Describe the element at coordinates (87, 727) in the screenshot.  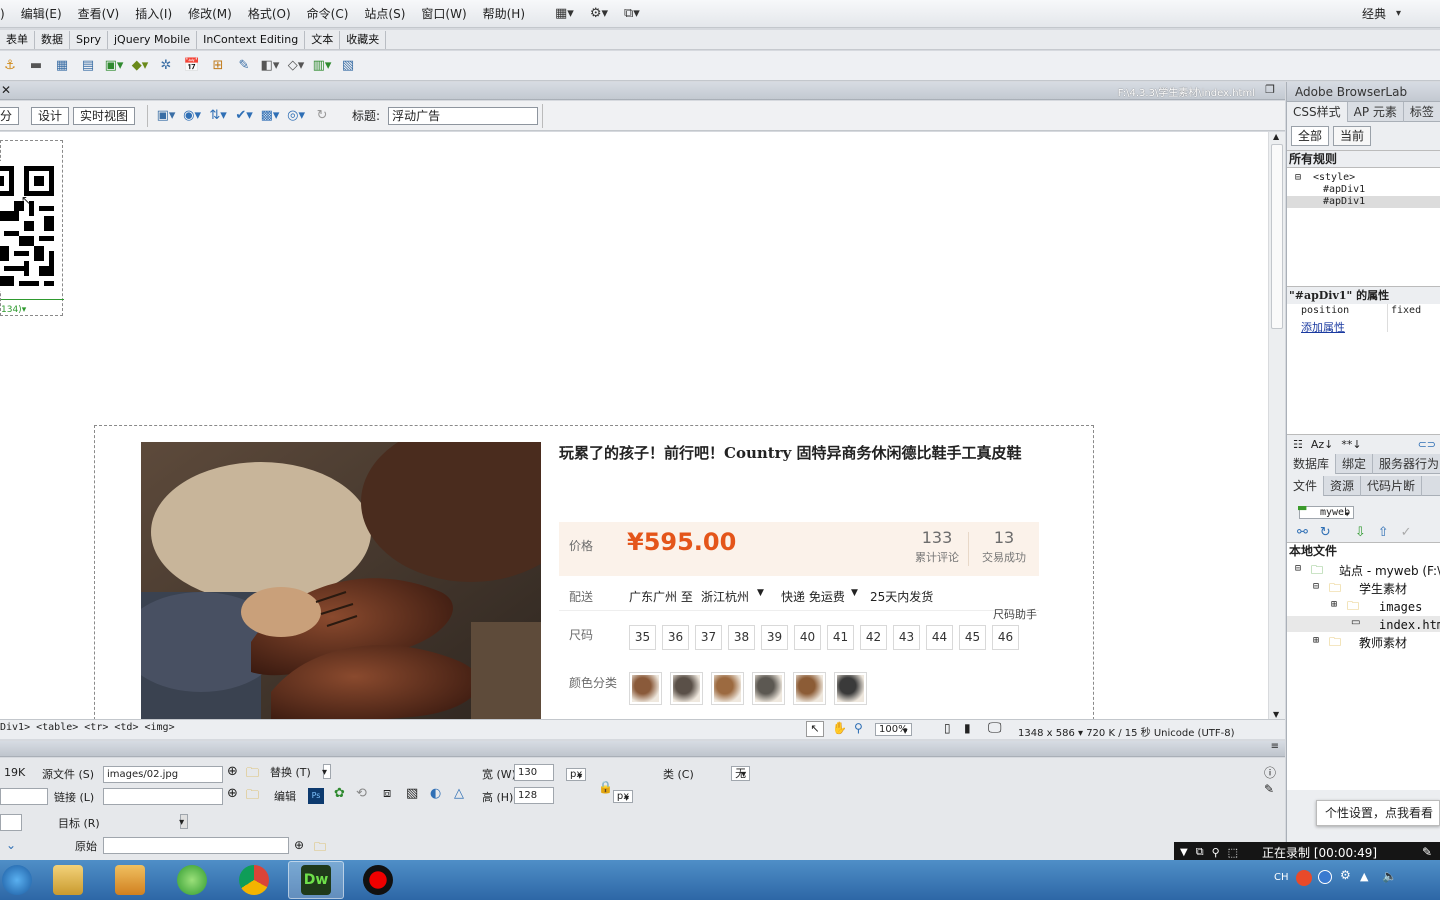
I see `tag-selector: Div1> <table> <tr> <td> <img>` at that location.